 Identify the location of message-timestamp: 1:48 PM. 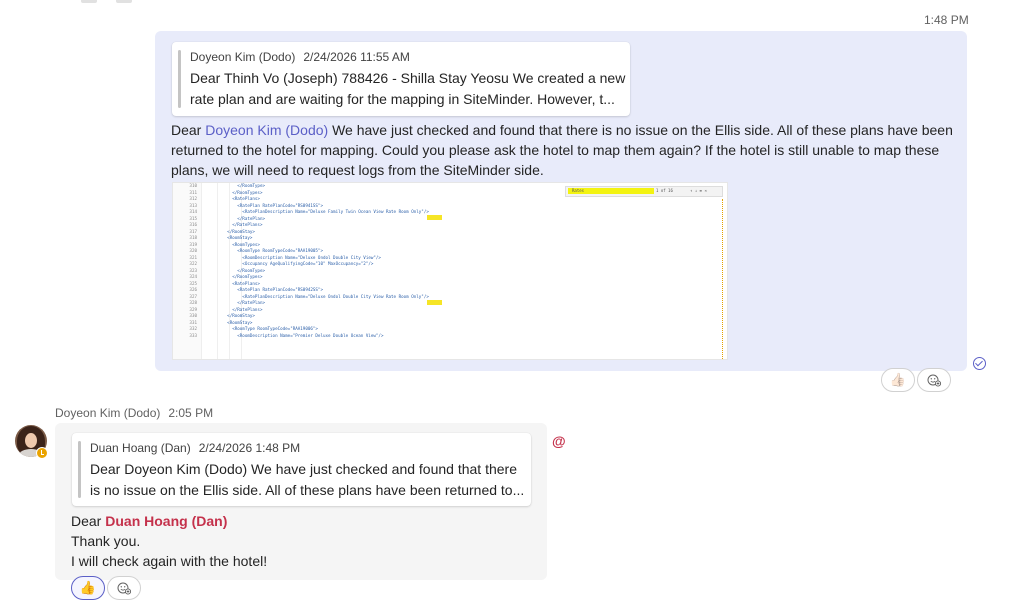
(946, 20).